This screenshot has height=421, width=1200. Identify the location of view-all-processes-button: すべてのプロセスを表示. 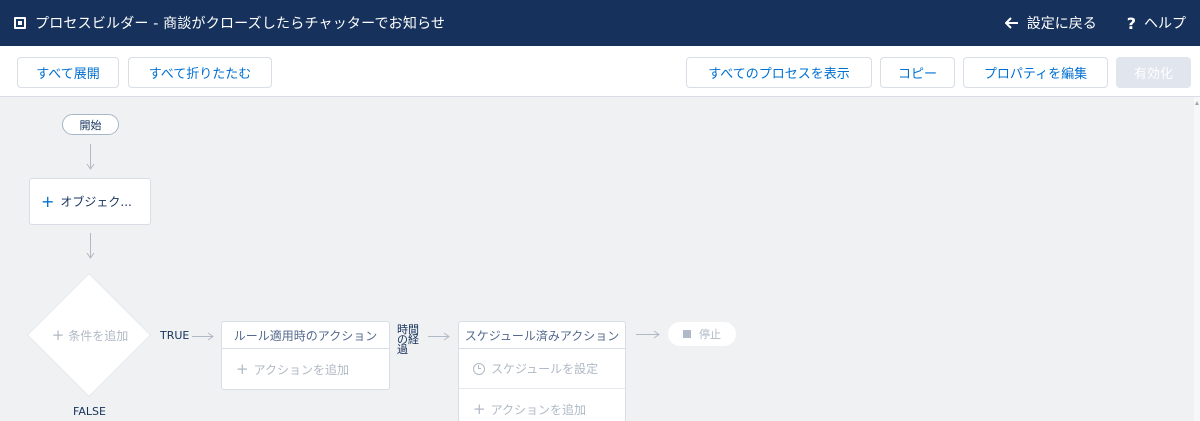
(779, 72).